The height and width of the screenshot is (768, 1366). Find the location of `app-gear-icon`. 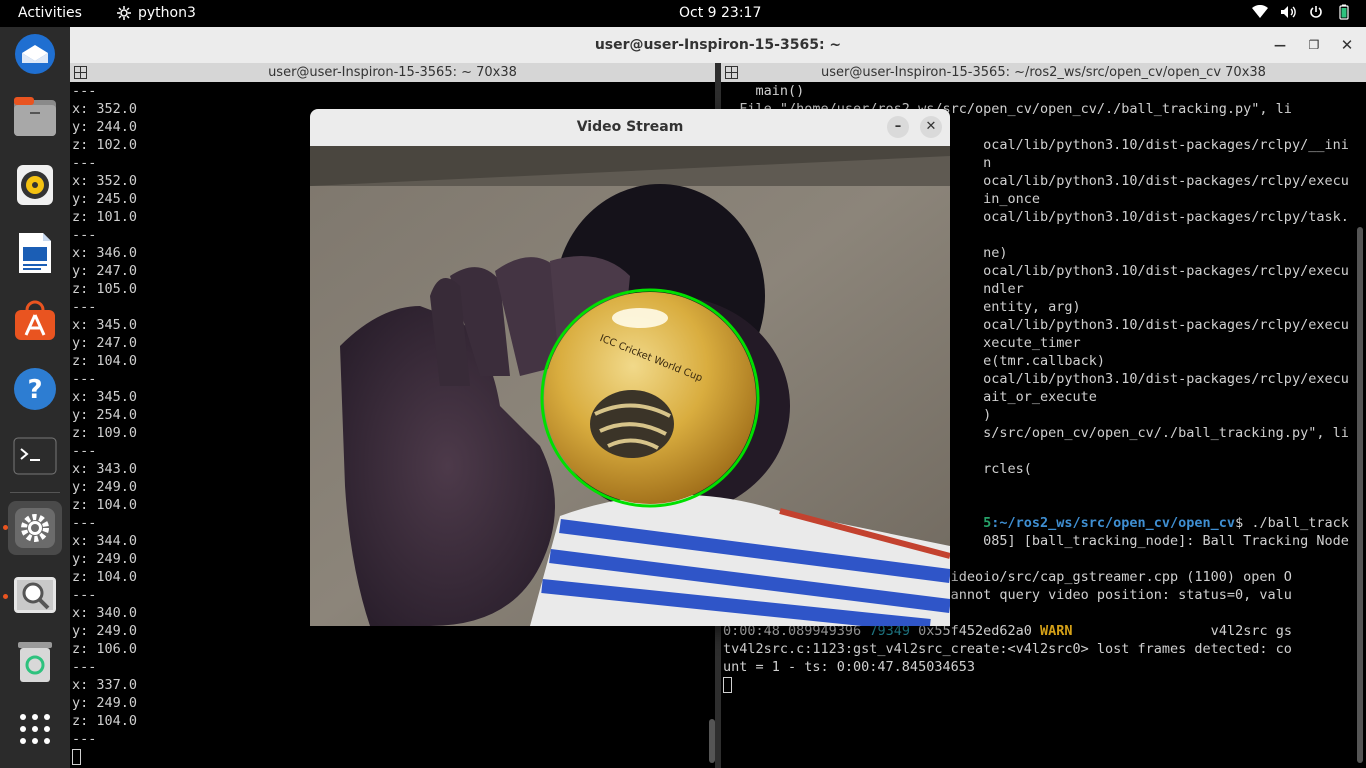

app-gear-icon is located at coordinates (124, 13).